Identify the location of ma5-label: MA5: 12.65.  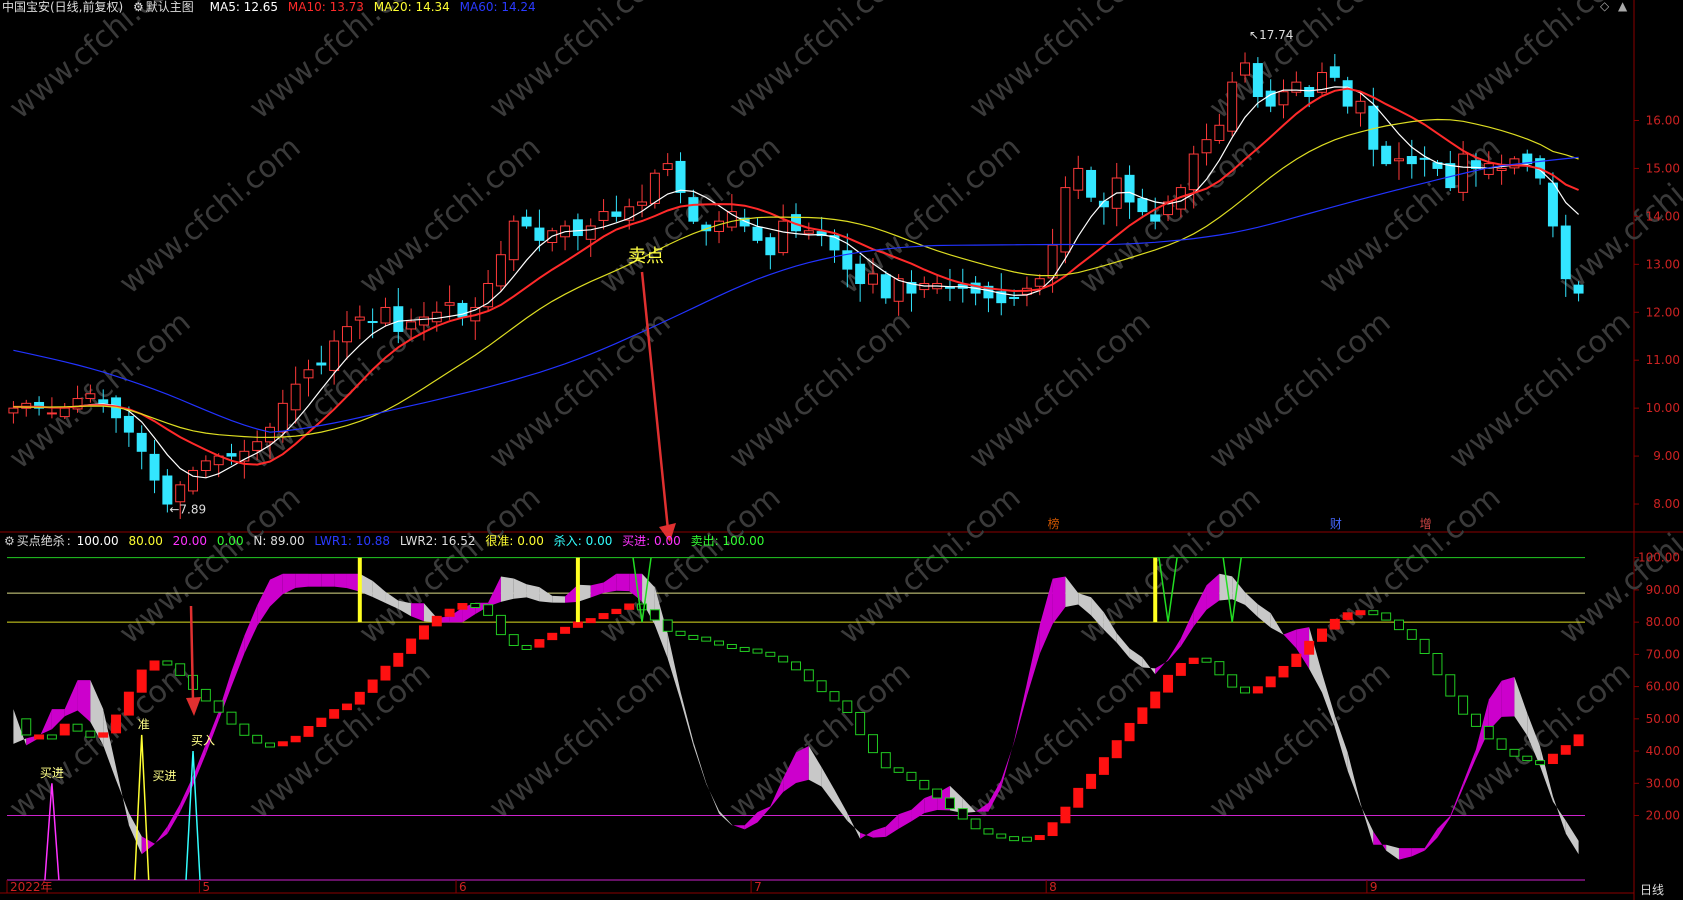
(244, 7).